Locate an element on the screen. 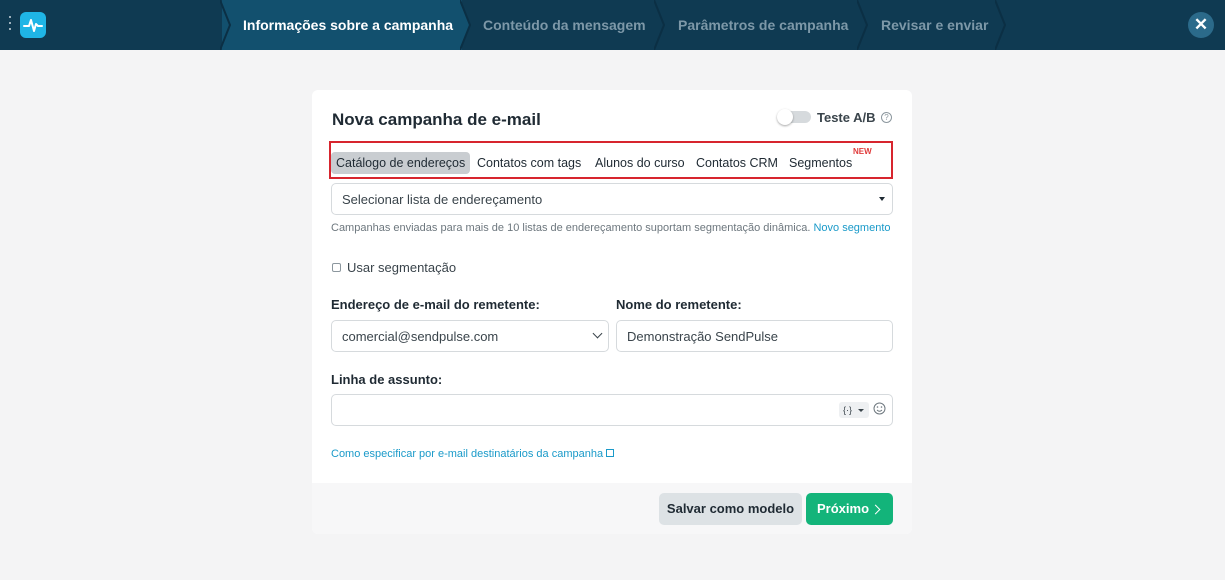  step-review-send: Revisar e enviar is located at coordinates (934, 25).